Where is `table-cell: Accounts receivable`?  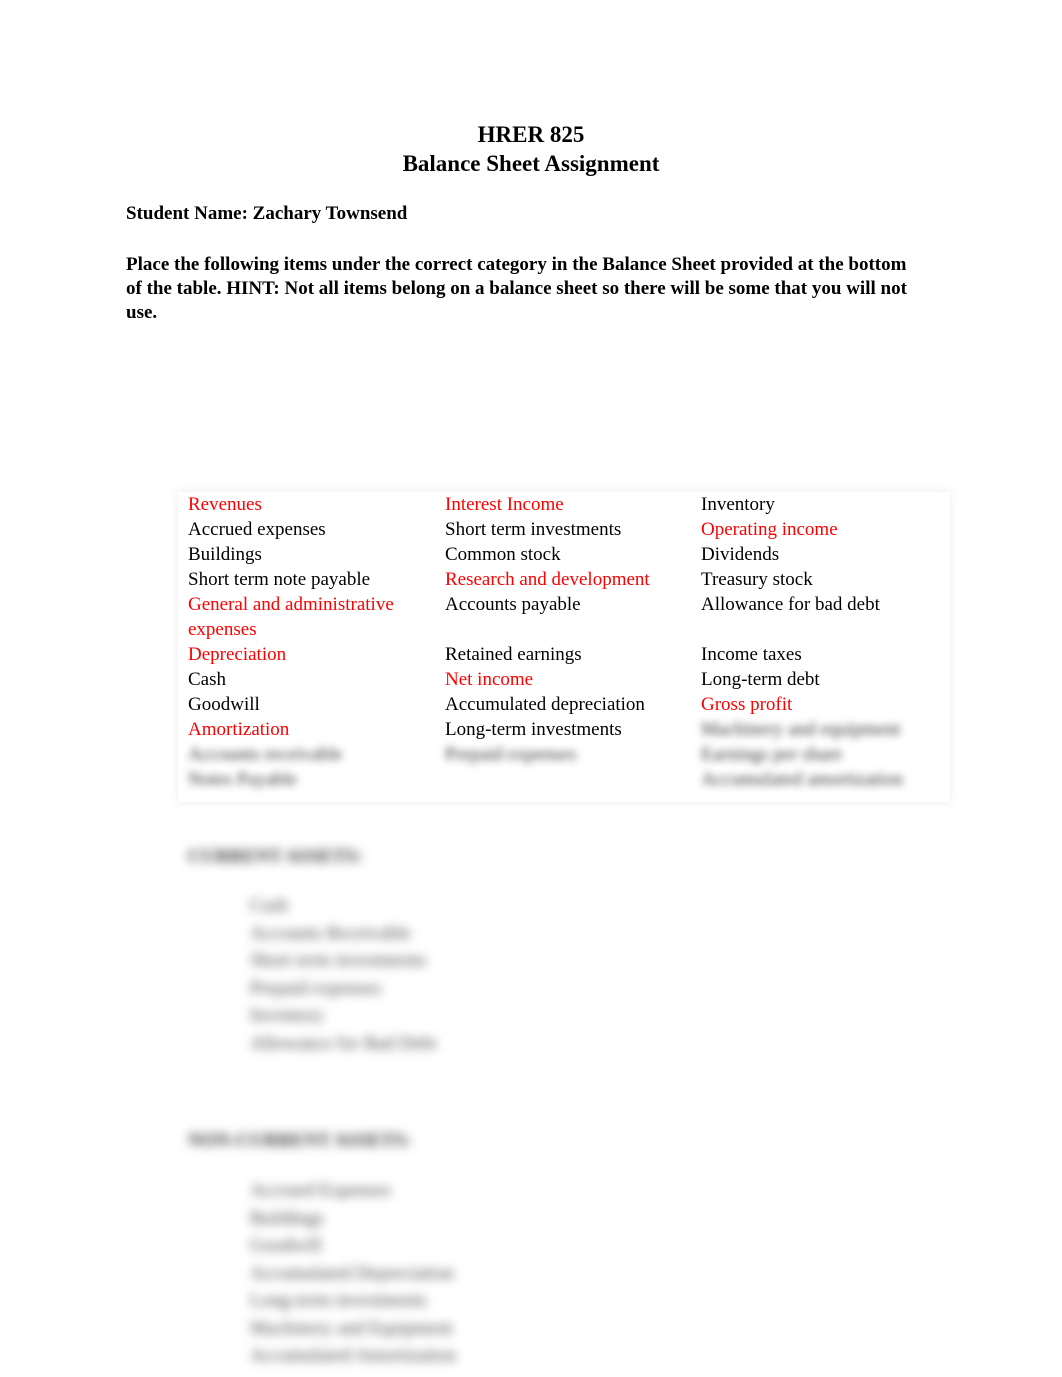
table-cell: Accounts receivable is located at coordinates (265, 754).